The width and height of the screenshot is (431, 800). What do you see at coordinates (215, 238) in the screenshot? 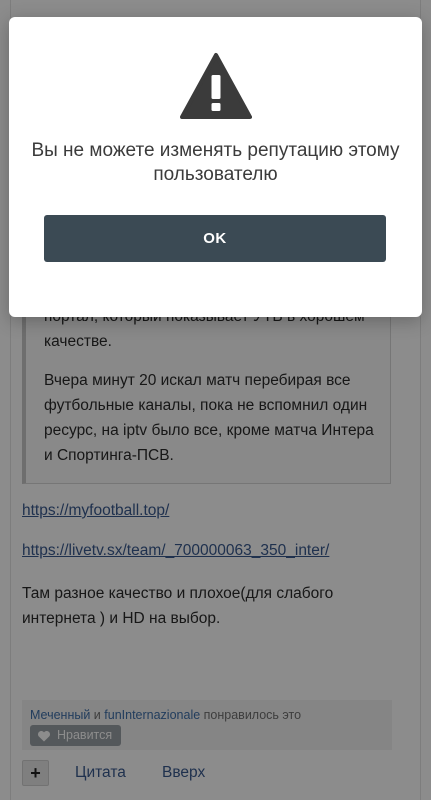
I see `ok-button: OK` at bounding box center [215, 238].